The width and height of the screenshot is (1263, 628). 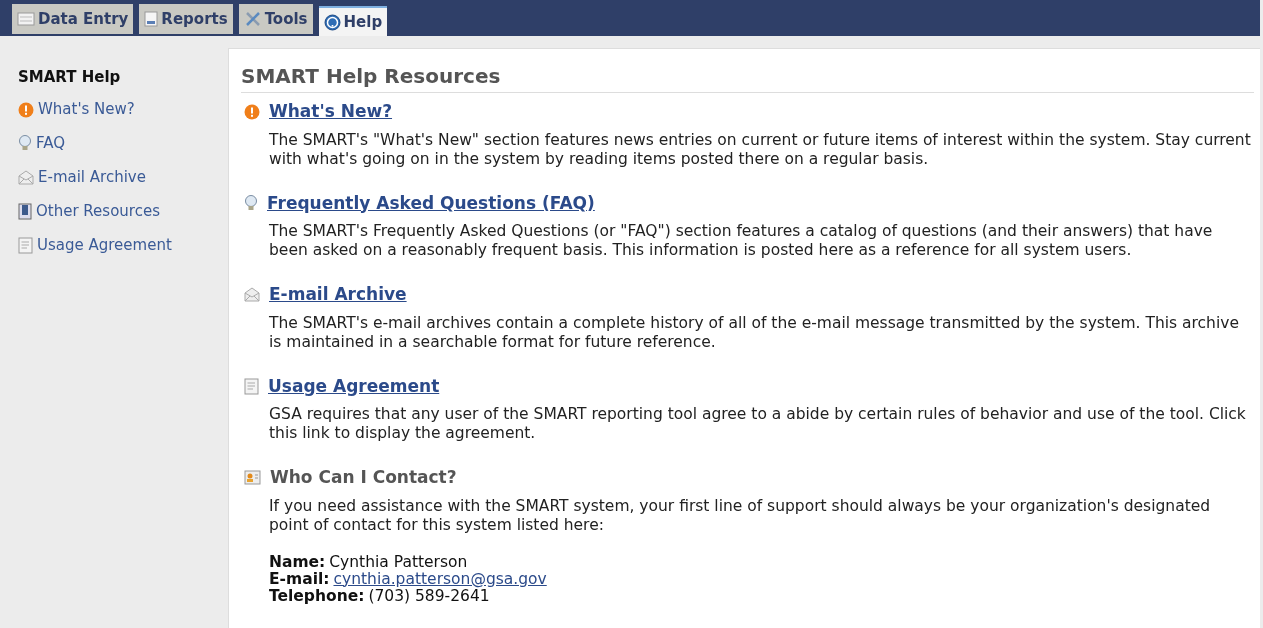 What do you see at coordinates (25, 211) in the screenshot?
I see `book-icon` at bounding box center [25, 211].